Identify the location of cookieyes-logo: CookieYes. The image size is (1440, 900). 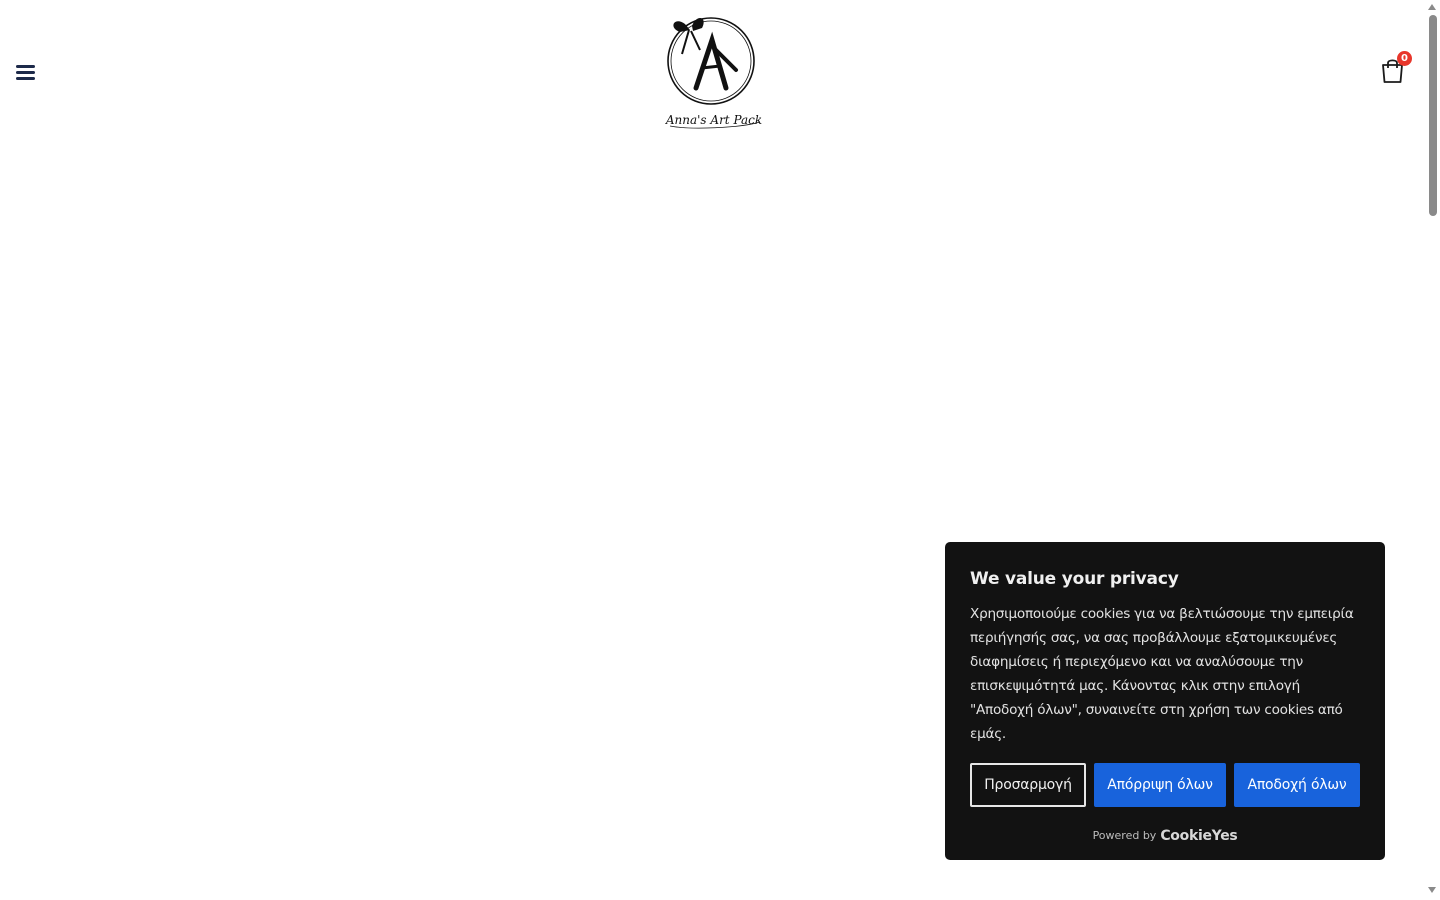
(1198, 836).